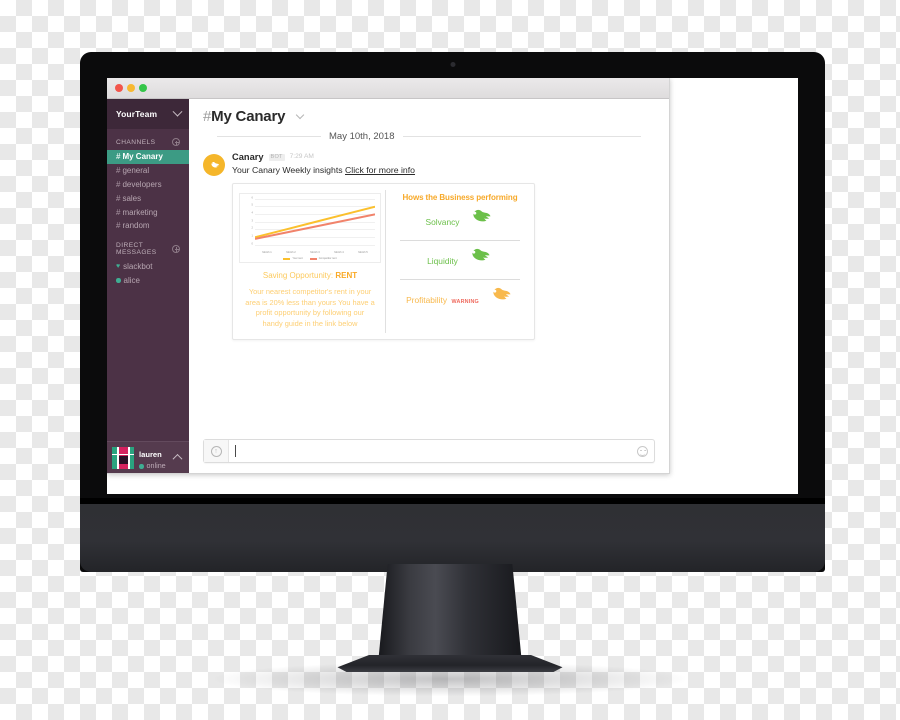 The height and width of the screenshot is (720, 900). What do you see at coordinates (142, 184) in the screenshot?
I see `sidebar-item-label: developers` at bounding box center [142, 184].